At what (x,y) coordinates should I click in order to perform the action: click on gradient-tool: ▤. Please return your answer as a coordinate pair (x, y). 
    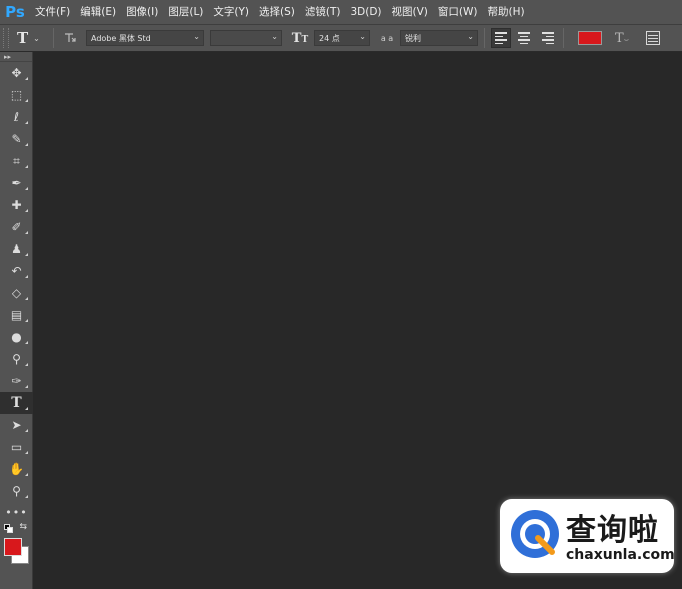
    Looking at the image, I should click on (16, 315).